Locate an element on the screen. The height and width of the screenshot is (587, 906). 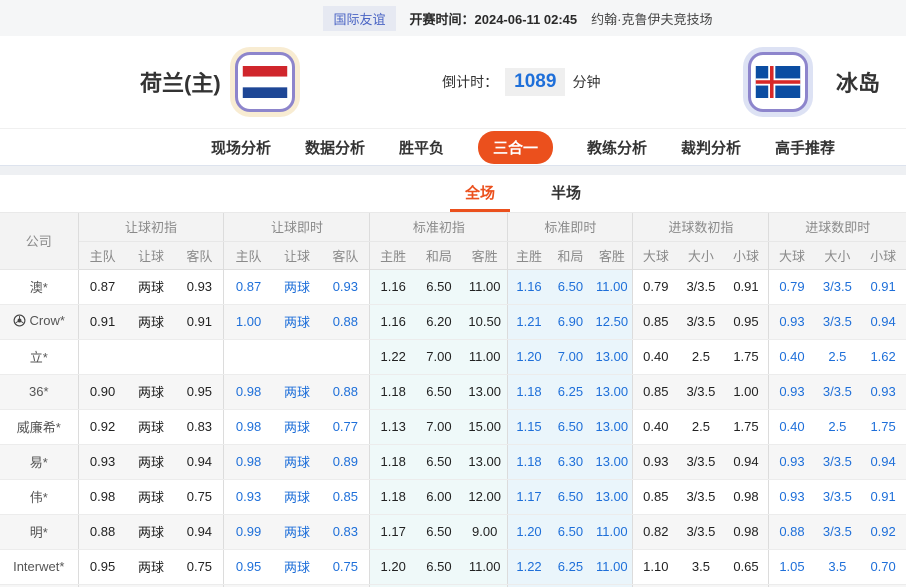
nav-tab-live-analysis: 现场分析 is located at coordinates (241, 147).